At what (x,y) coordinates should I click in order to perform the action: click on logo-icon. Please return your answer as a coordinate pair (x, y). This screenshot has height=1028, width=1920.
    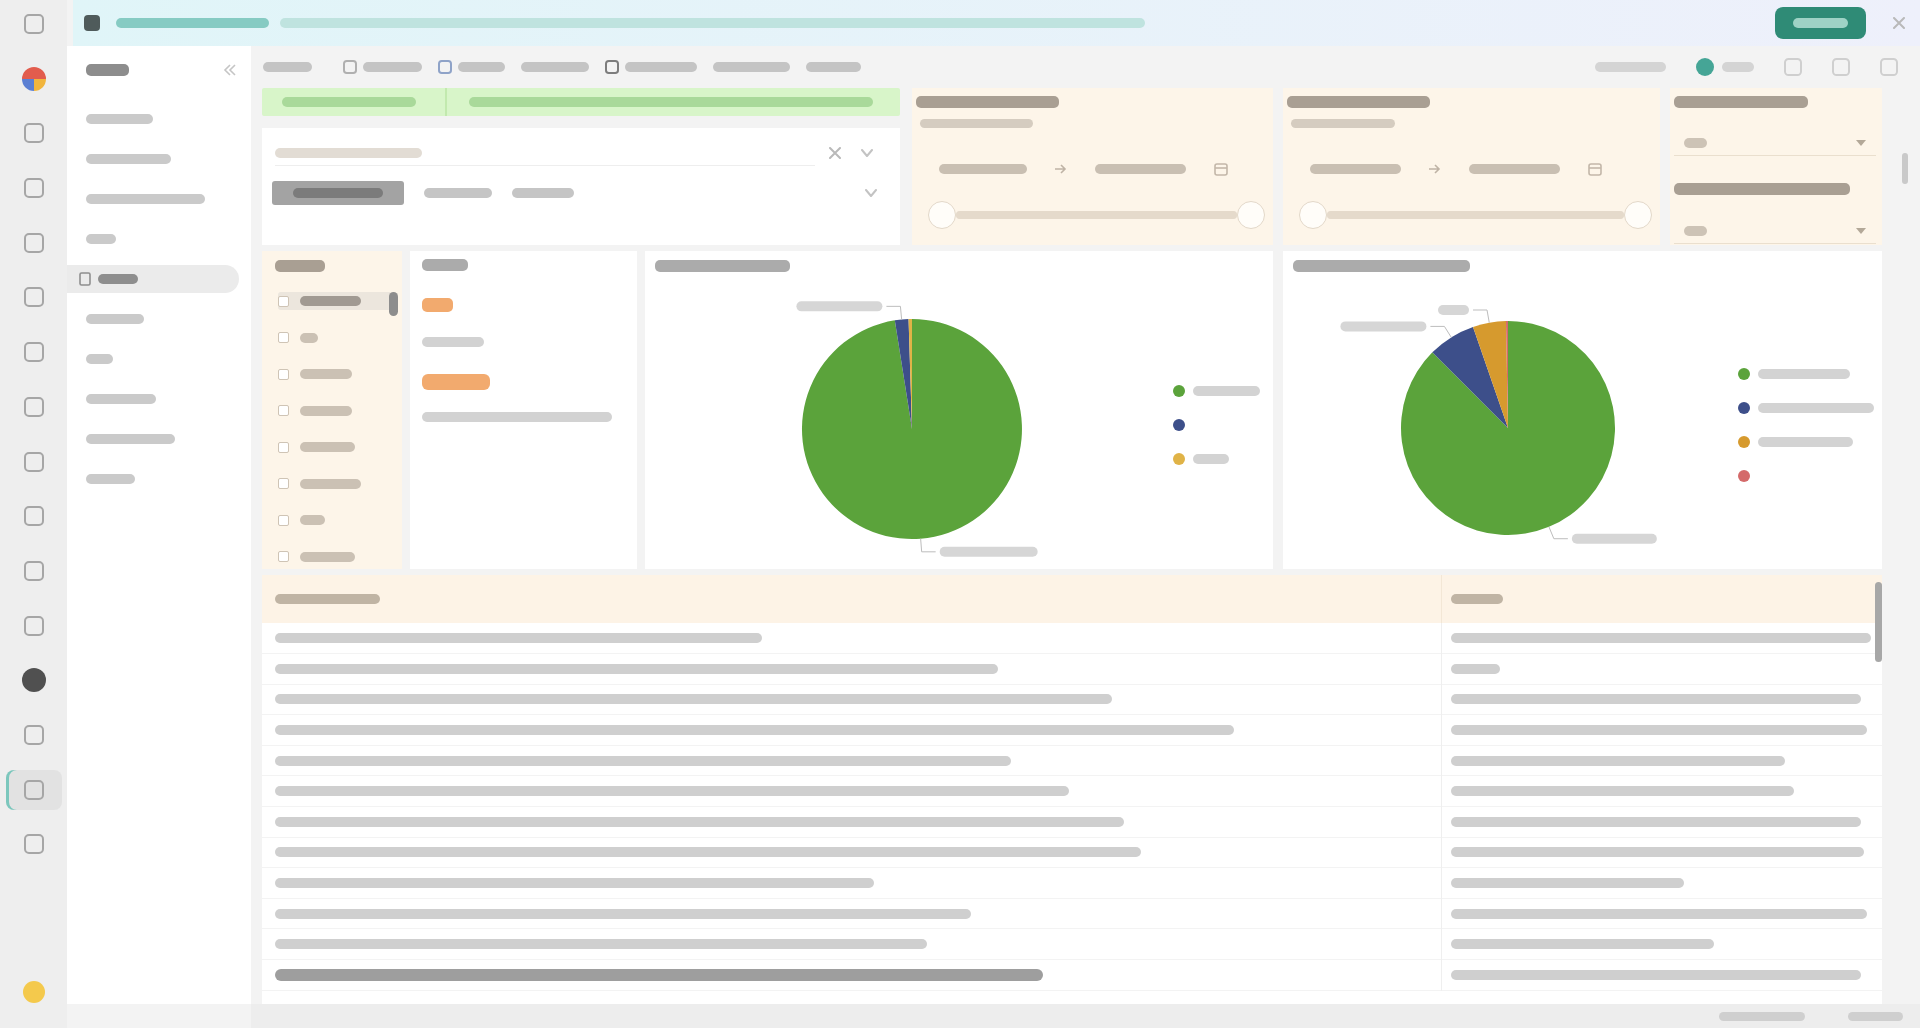
    Looking at the image, I should click on (33, 78).